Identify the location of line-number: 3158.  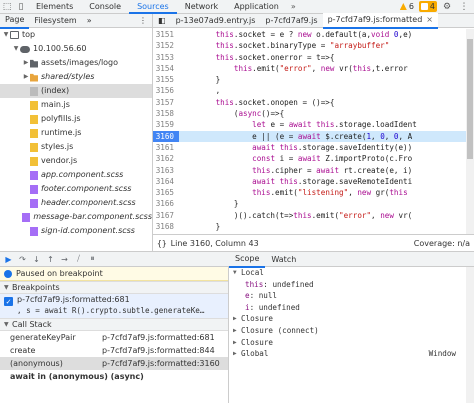
(166, 113).